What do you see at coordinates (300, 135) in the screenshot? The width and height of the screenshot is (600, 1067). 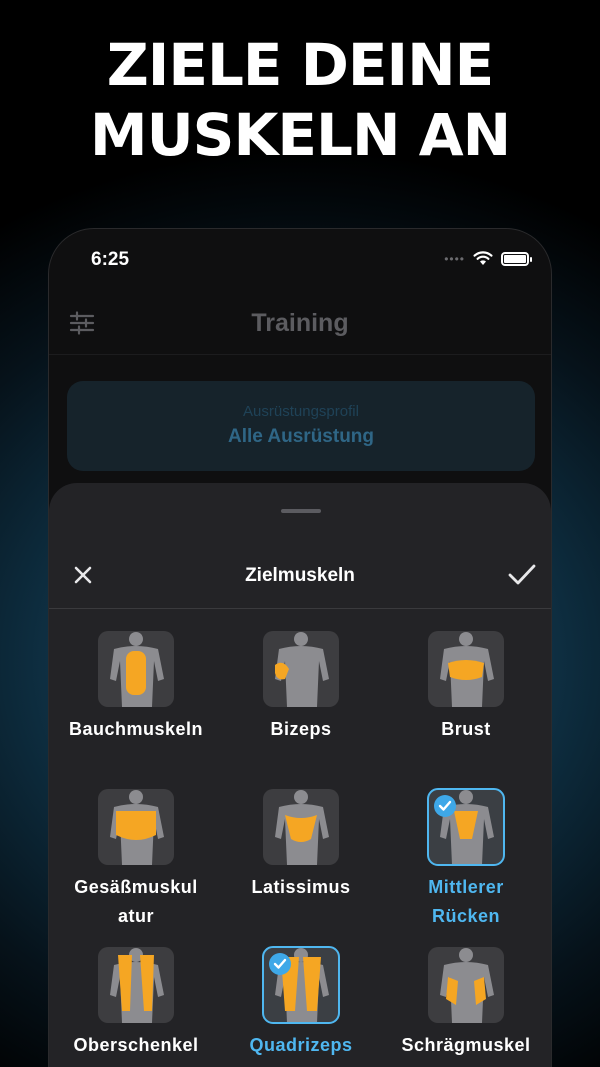 I see `headline-line-2: MUSKELN AN` at bounding box center [300, 135].